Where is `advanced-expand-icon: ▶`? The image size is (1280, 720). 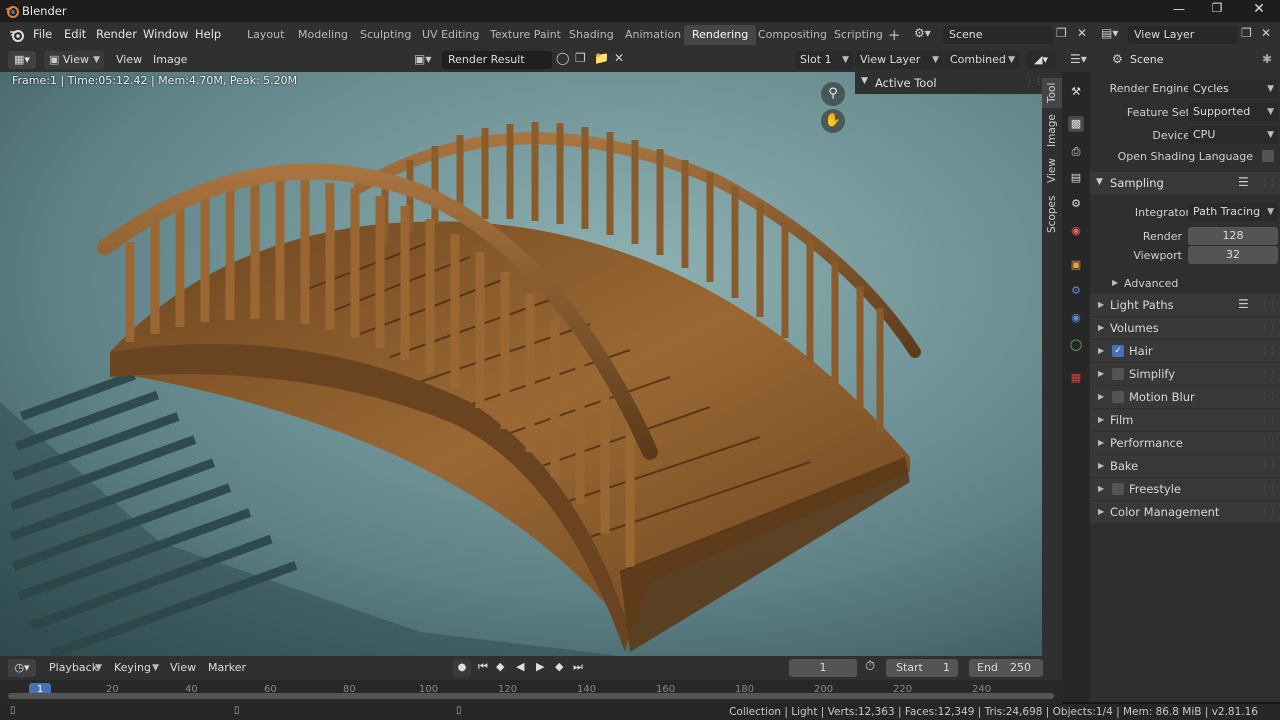 advanced-expand-icon: ▶ is located at coordinates (1115, 282).